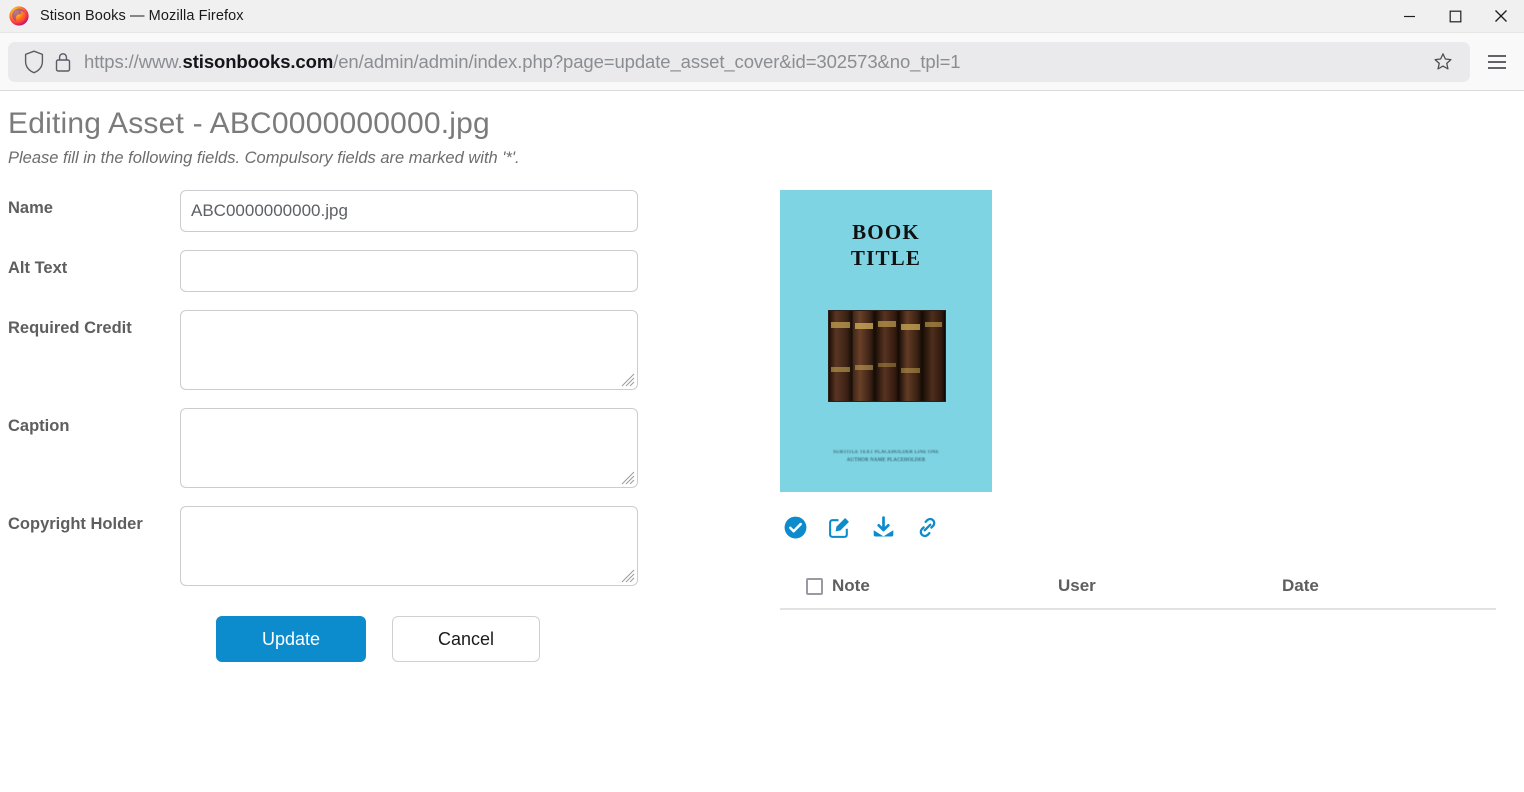  I want to click on form-actions: Update Cancel, so click(390, 639).